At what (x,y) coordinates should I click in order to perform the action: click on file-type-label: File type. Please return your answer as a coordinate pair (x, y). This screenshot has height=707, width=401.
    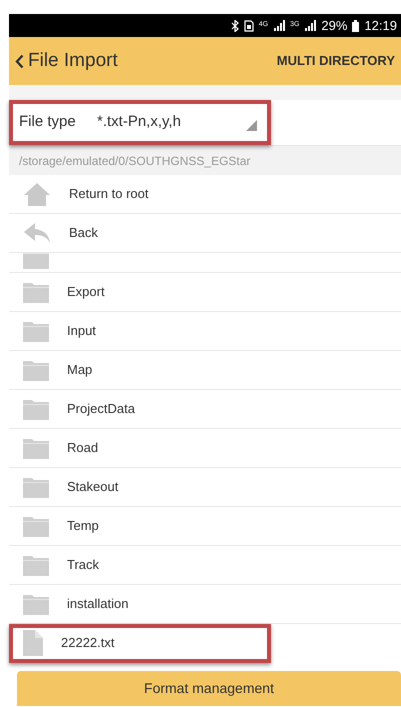
    Looking at the image, I should click on (48, 122).